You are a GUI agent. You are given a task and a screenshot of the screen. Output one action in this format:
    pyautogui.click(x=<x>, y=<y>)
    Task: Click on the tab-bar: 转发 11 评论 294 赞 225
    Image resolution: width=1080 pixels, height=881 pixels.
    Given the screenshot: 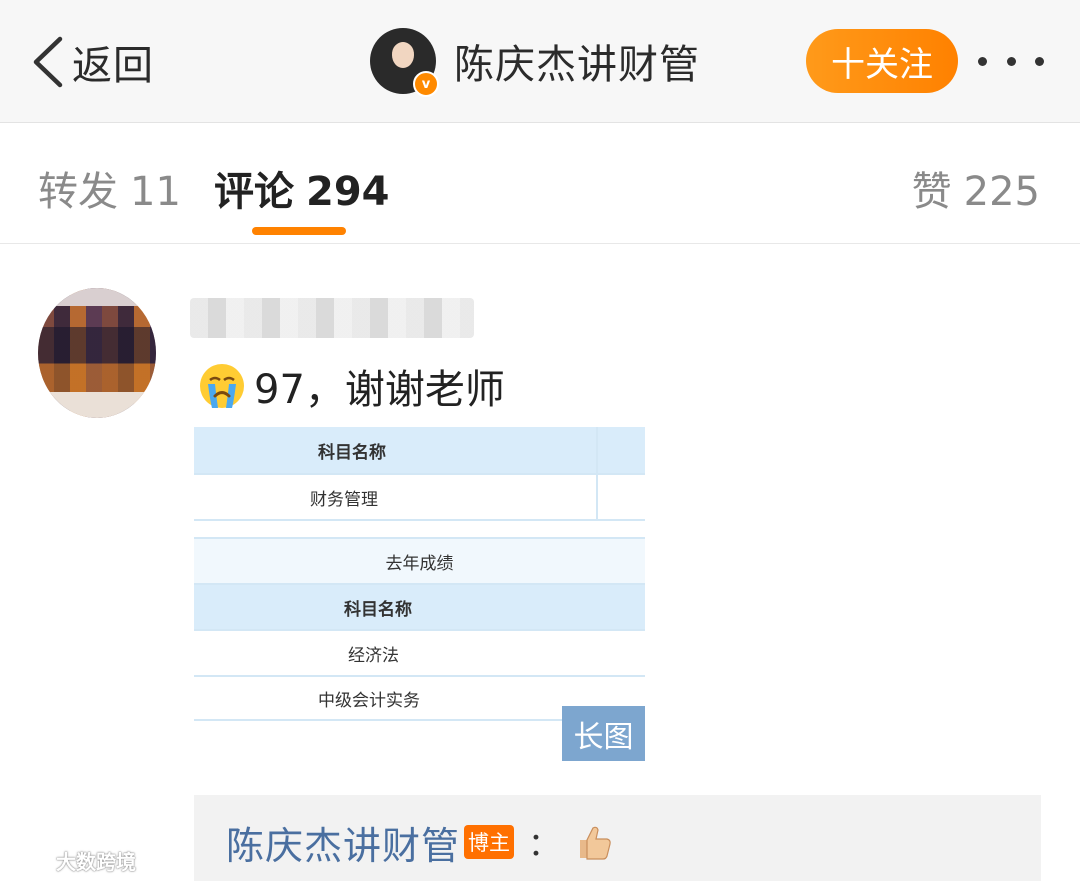 What is the action you would take?
    pyautogui.click(x=540, y=183)
    